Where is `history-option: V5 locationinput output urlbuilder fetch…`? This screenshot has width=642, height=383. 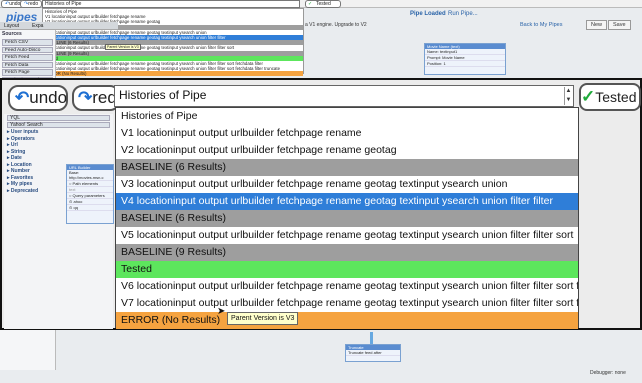
history-option: V5 locationinput output urlbuilder fetch… is located at coordinates (347, 235).